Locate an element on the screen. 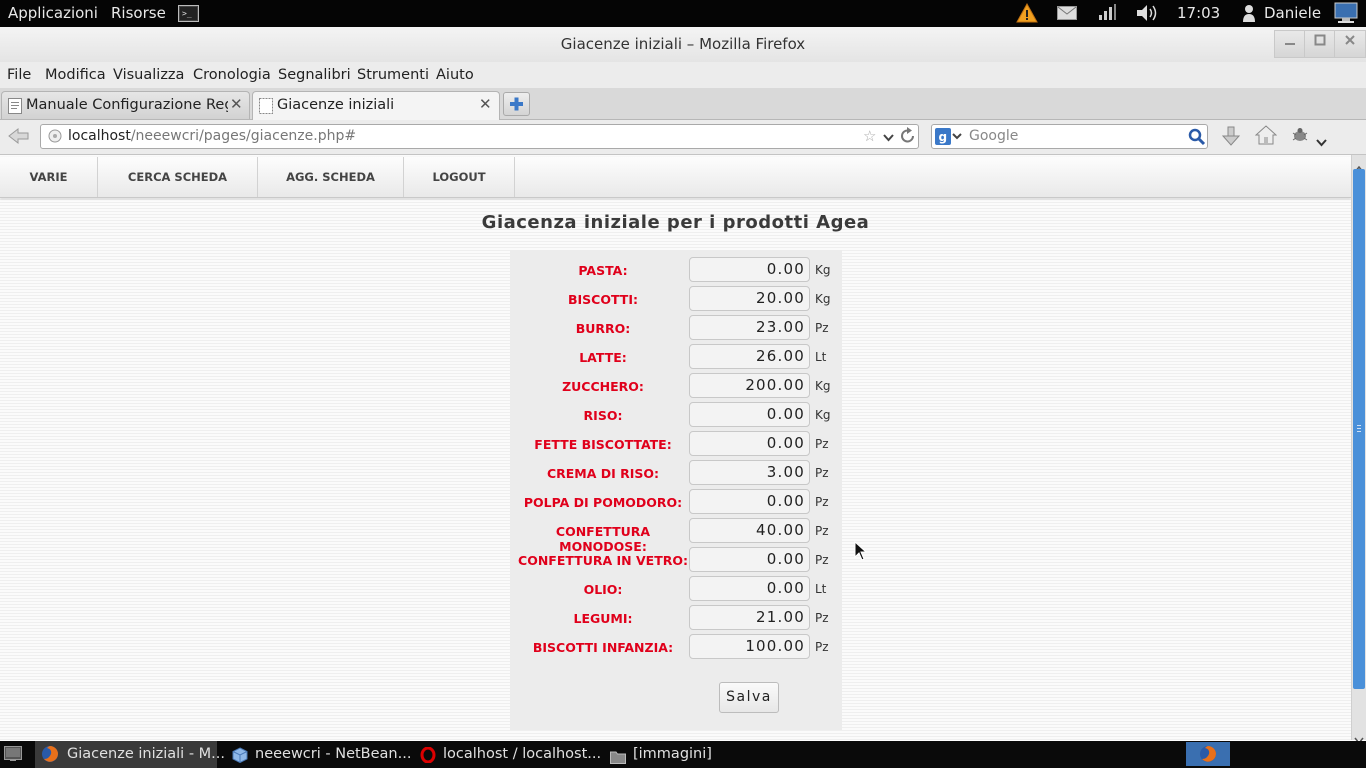  download-icon is located at coordinates (1231, 138).